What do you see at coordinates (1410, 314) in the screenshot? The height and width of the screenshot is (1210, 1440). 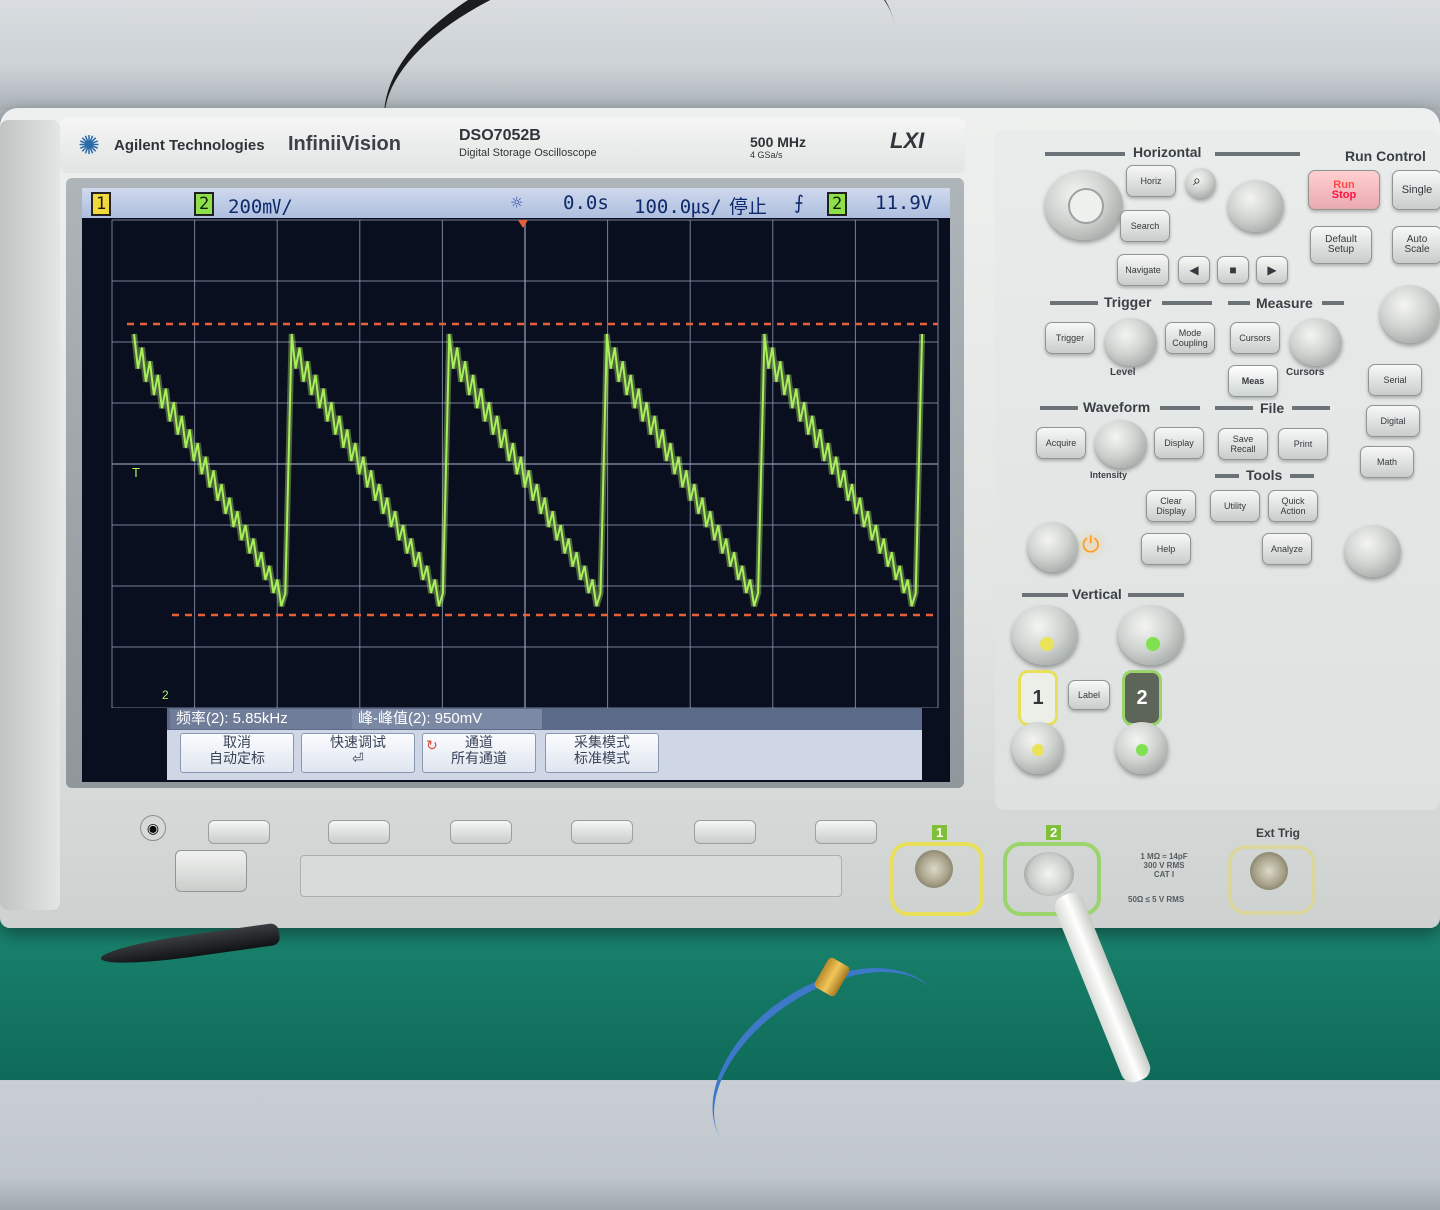 I see `entry-knob` at bounding box center [1410, 314].